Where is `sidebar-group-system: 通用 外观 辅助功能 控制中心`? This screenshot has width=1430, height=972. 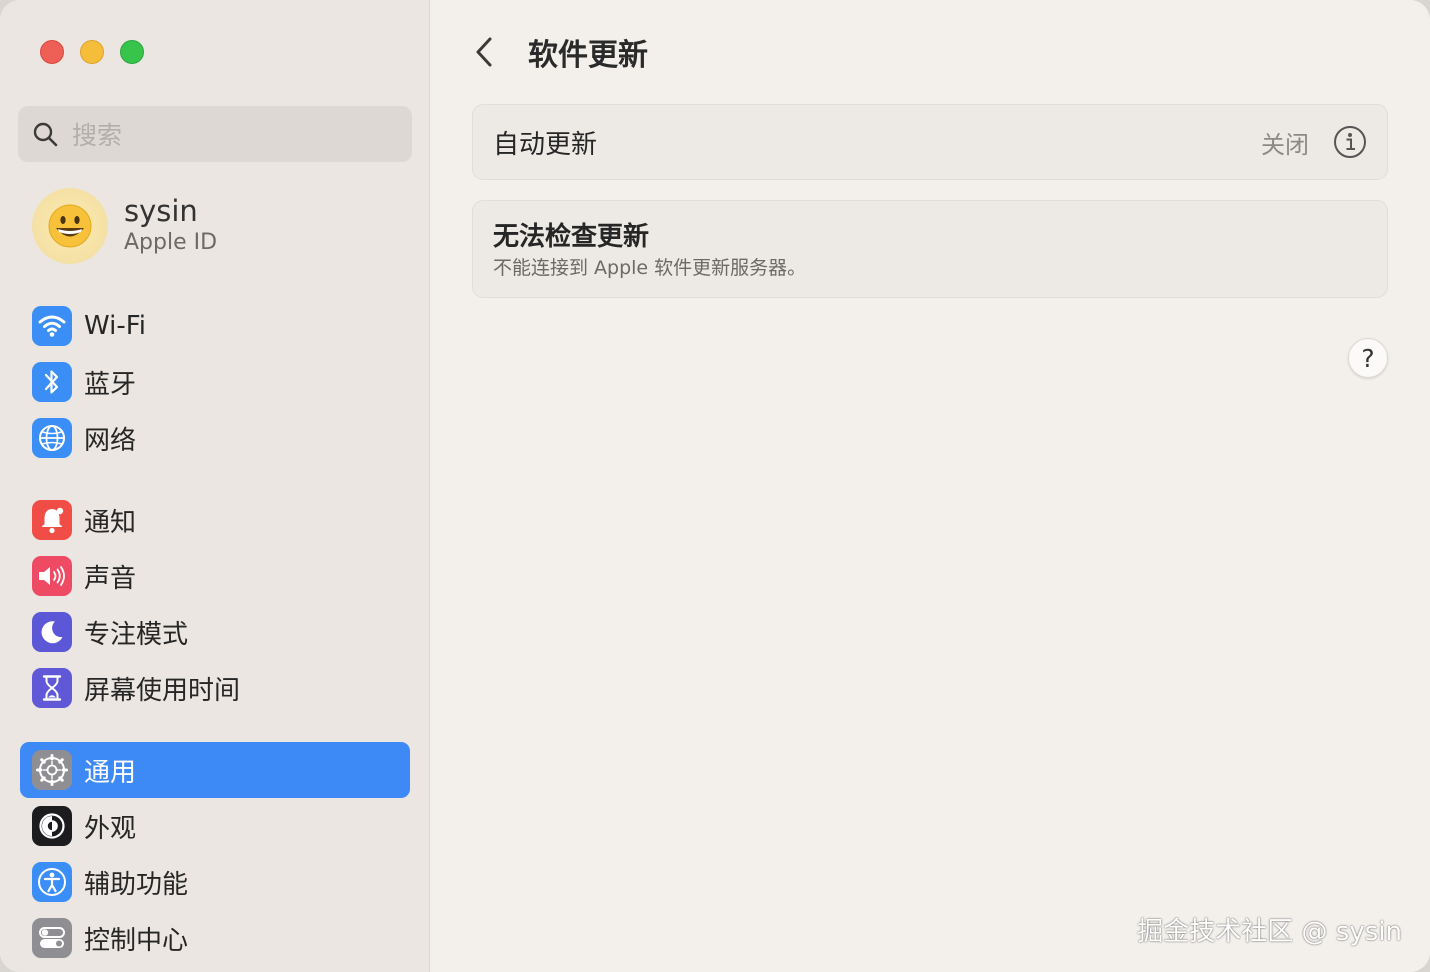
sidebar-group-system: 通用 外观 辅助功能 控制中心 is located at coordinates (215, 854).